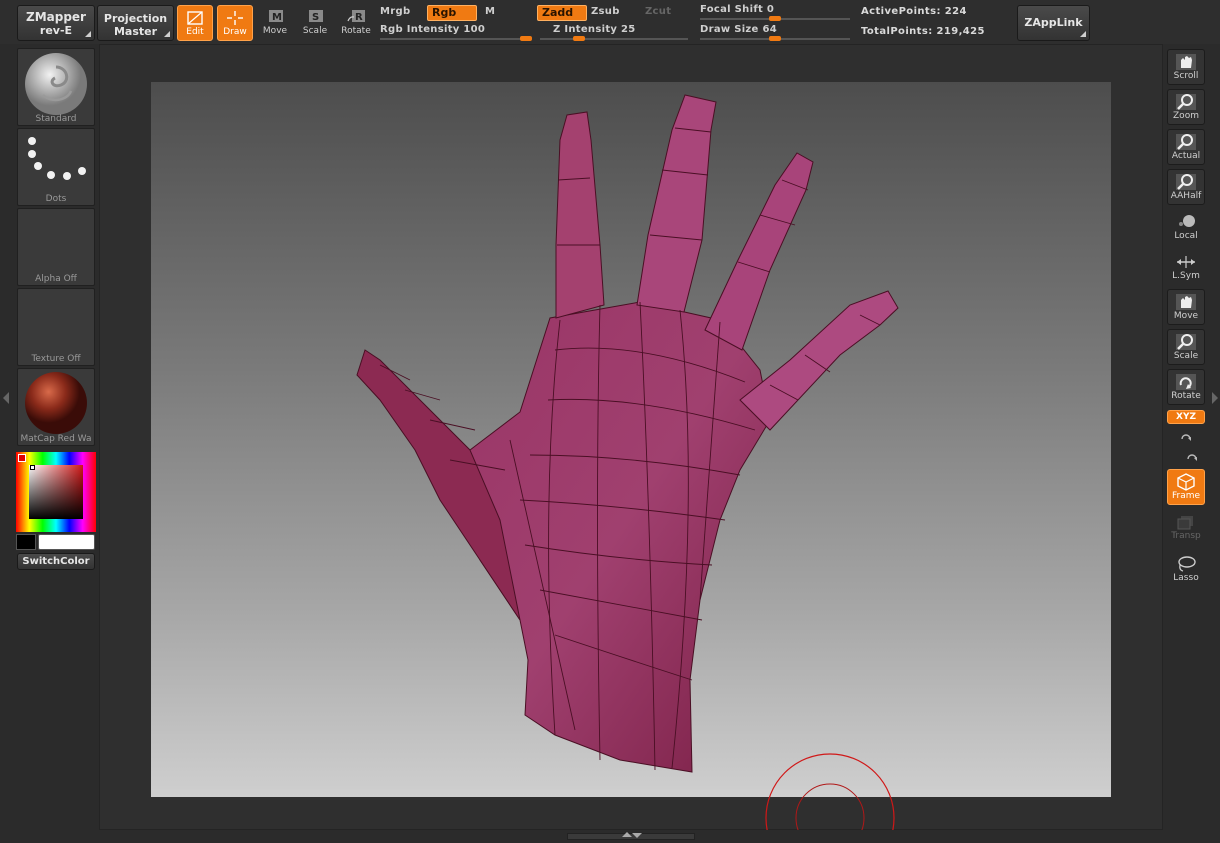  What do you see at coordinates (277, 17) in the screenshot?
I see `svg-text: M` at bounding box center [277, 17].